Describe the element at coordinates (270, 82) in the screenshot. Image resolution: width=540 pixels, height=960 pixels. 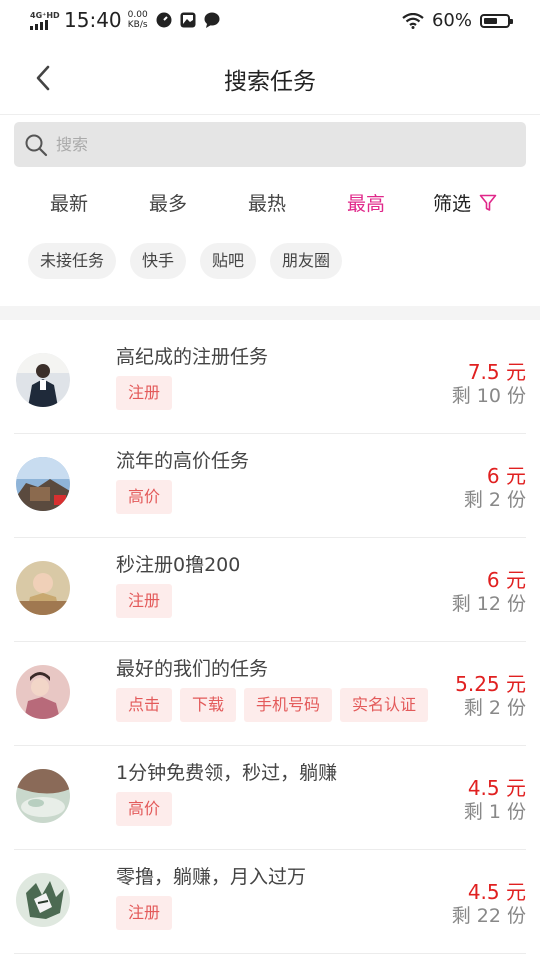
I see `page-title: 搜索任务` at that location.